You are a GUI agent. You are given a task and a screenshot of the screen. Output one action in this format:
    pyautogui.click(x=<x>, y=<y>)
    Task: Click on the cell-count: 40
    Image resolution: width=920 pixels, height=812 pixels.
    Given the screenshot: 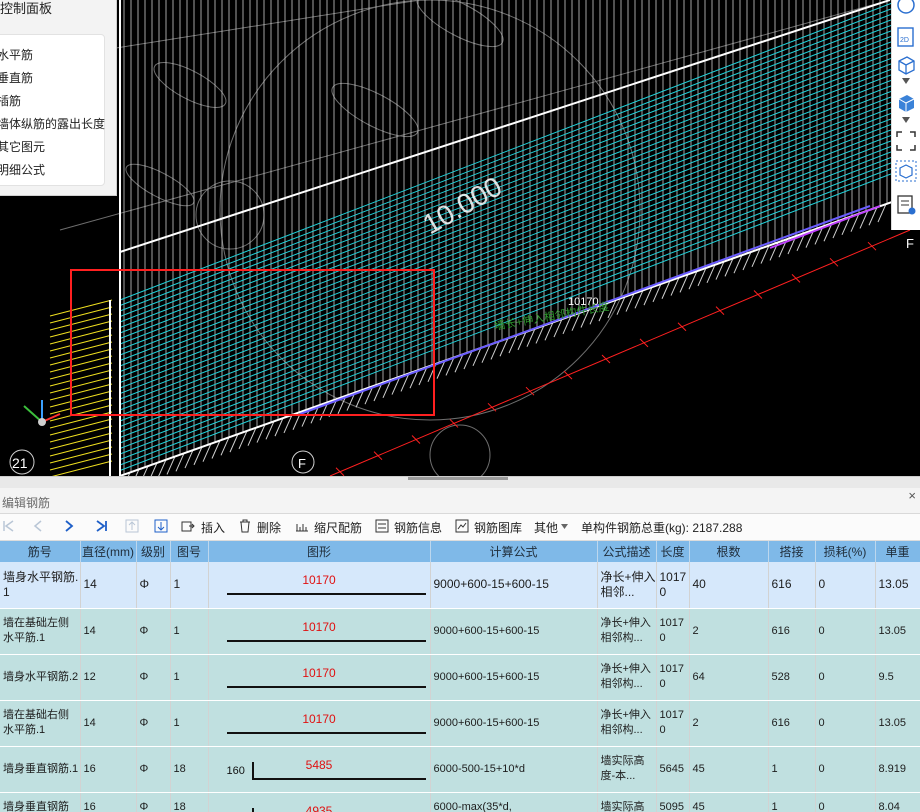 What is the action you would take?
    pyautogui.click(x=729, y=585)
    